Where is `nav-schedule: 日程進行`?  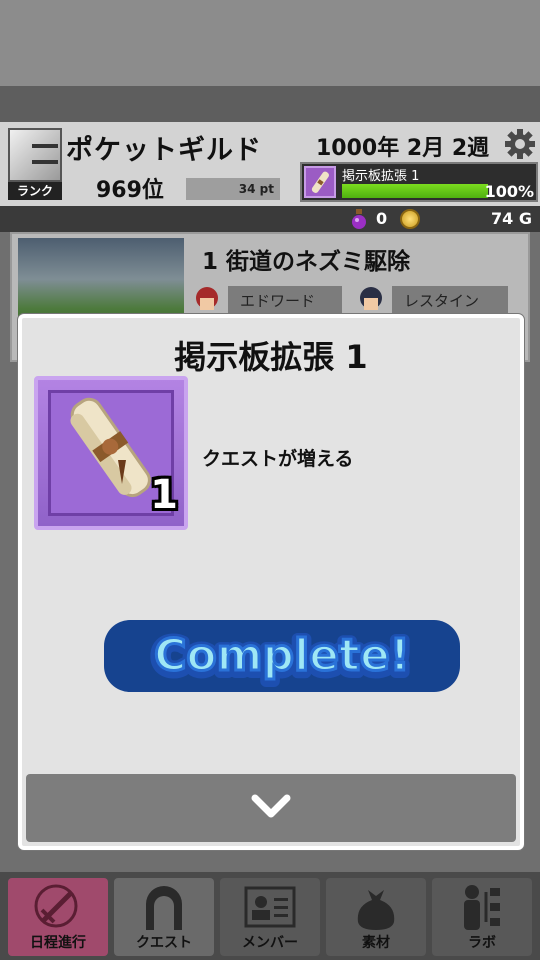 nav-schedule: 日程進行 is located at coordinates (58, 917).